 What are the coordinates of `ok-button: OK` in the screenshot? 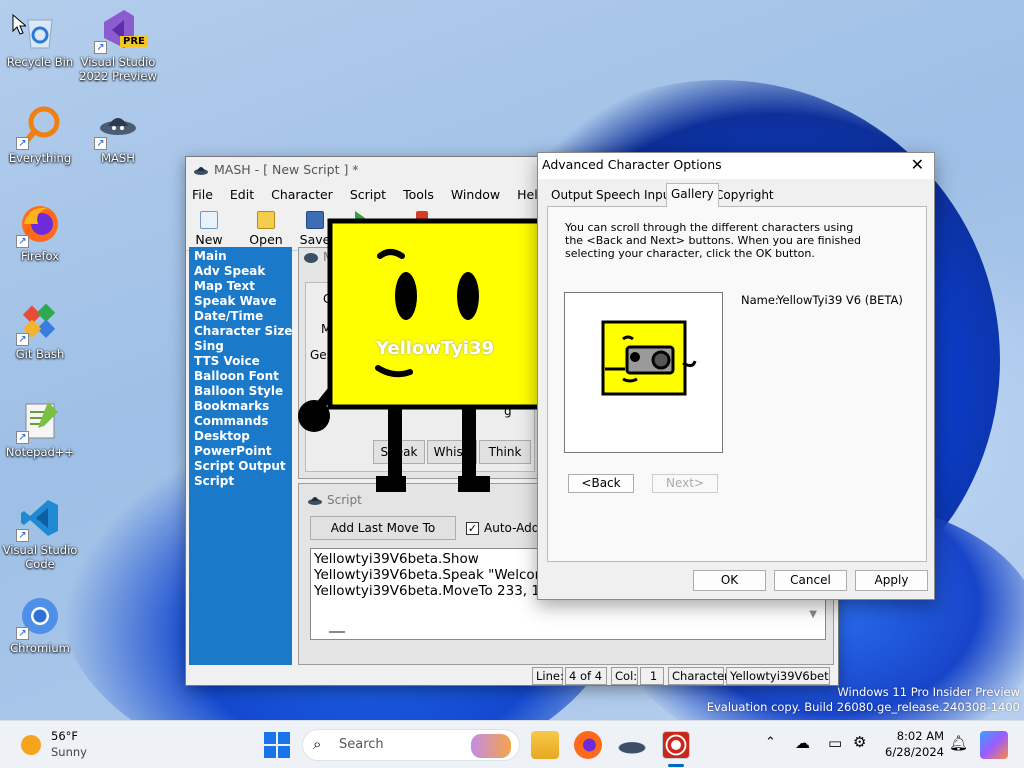 It's located at (729, 580).